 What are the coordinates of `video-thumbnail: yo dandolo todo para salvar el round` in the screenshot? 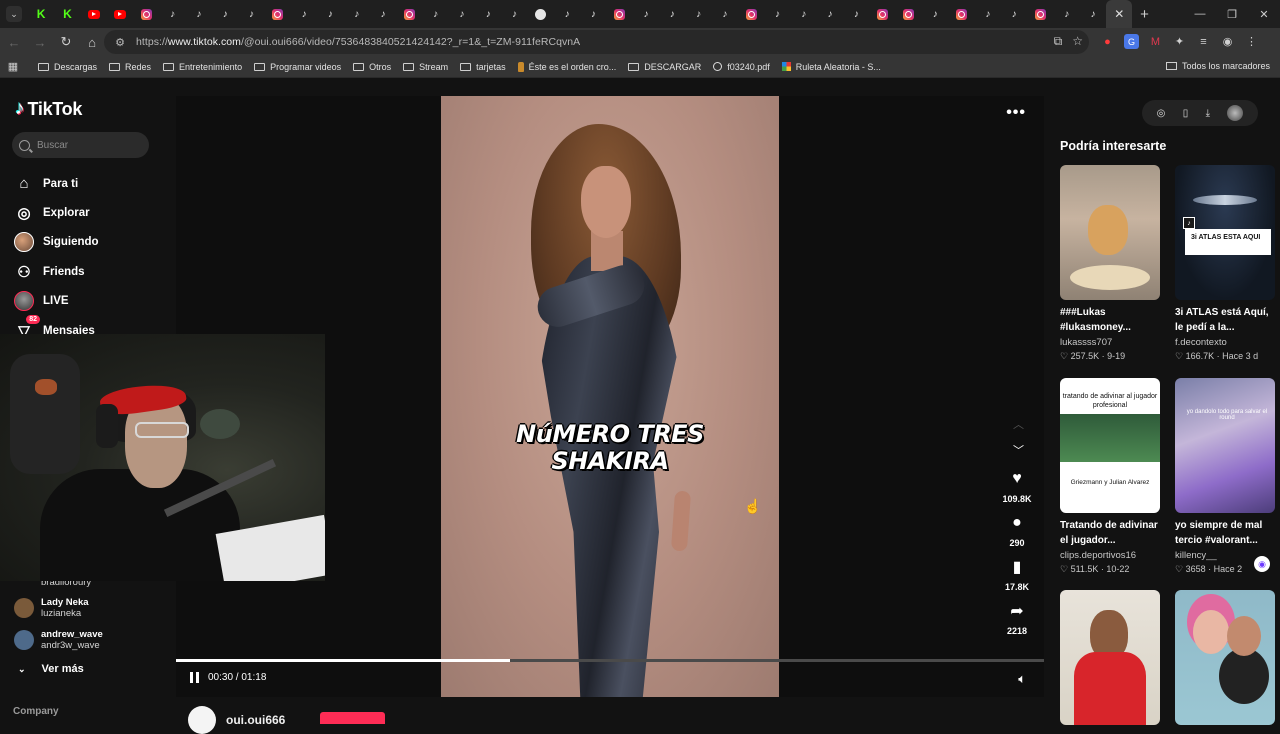 It's located at (1225, 445).